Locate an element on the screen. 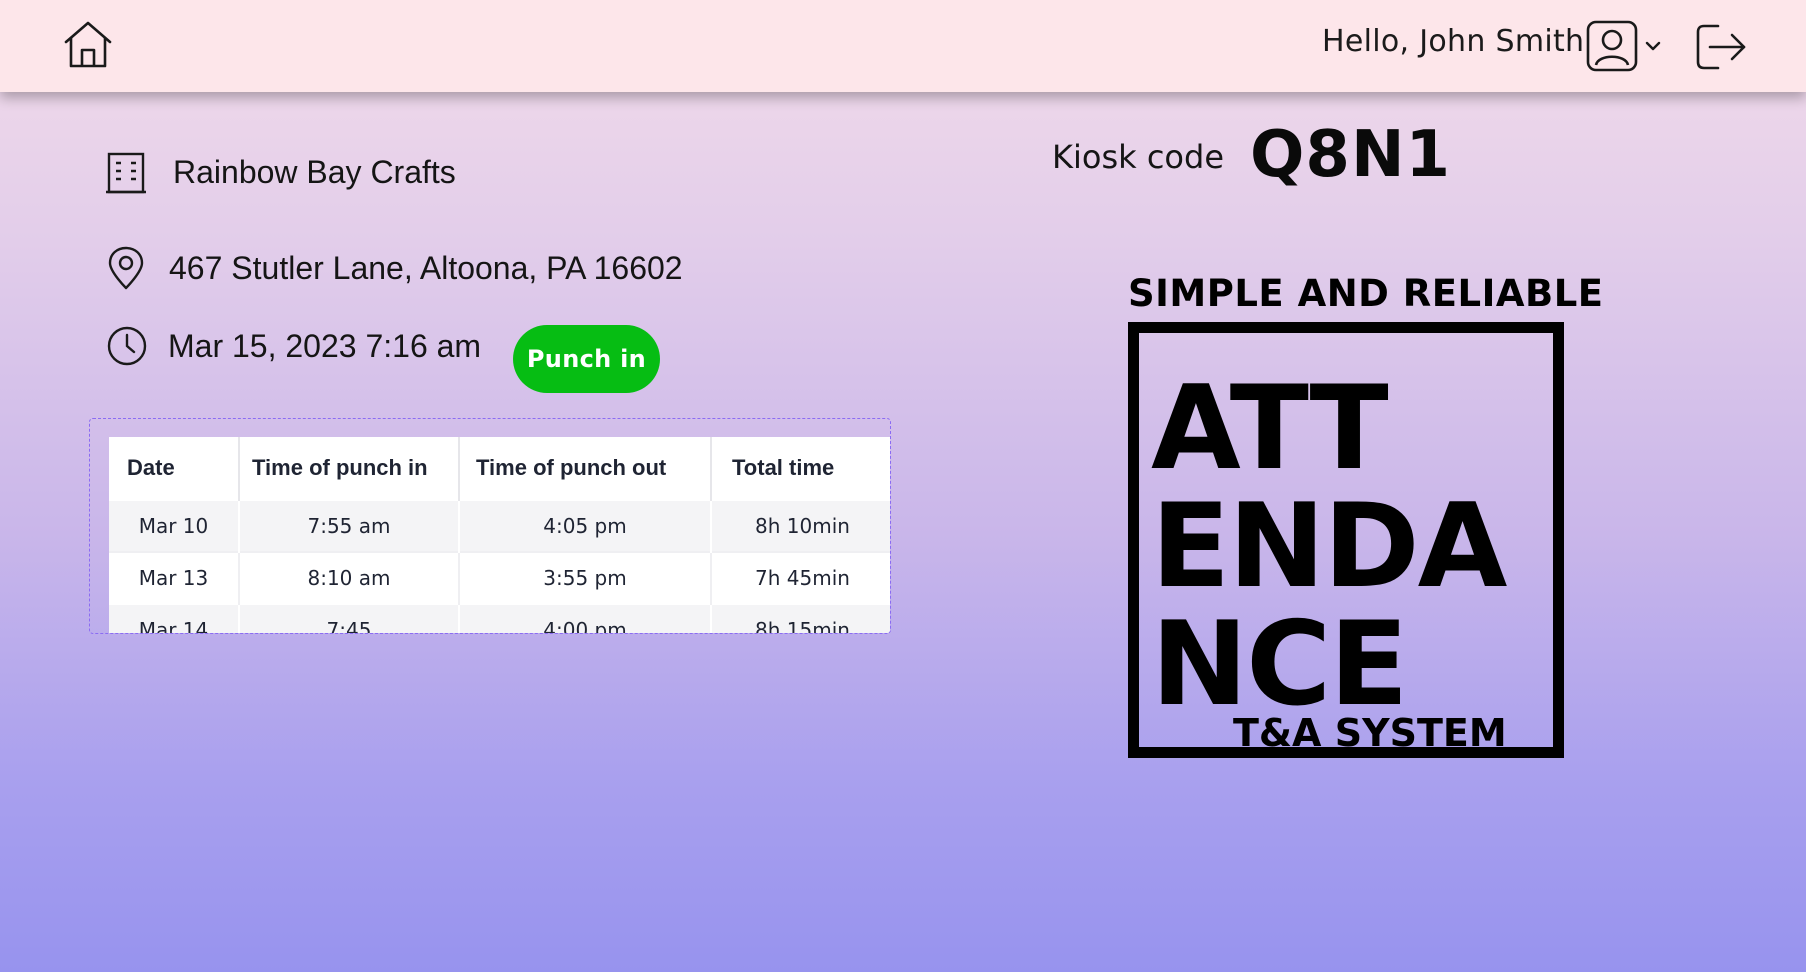  user-avatar-icon is located at coordinates (1612, 46).